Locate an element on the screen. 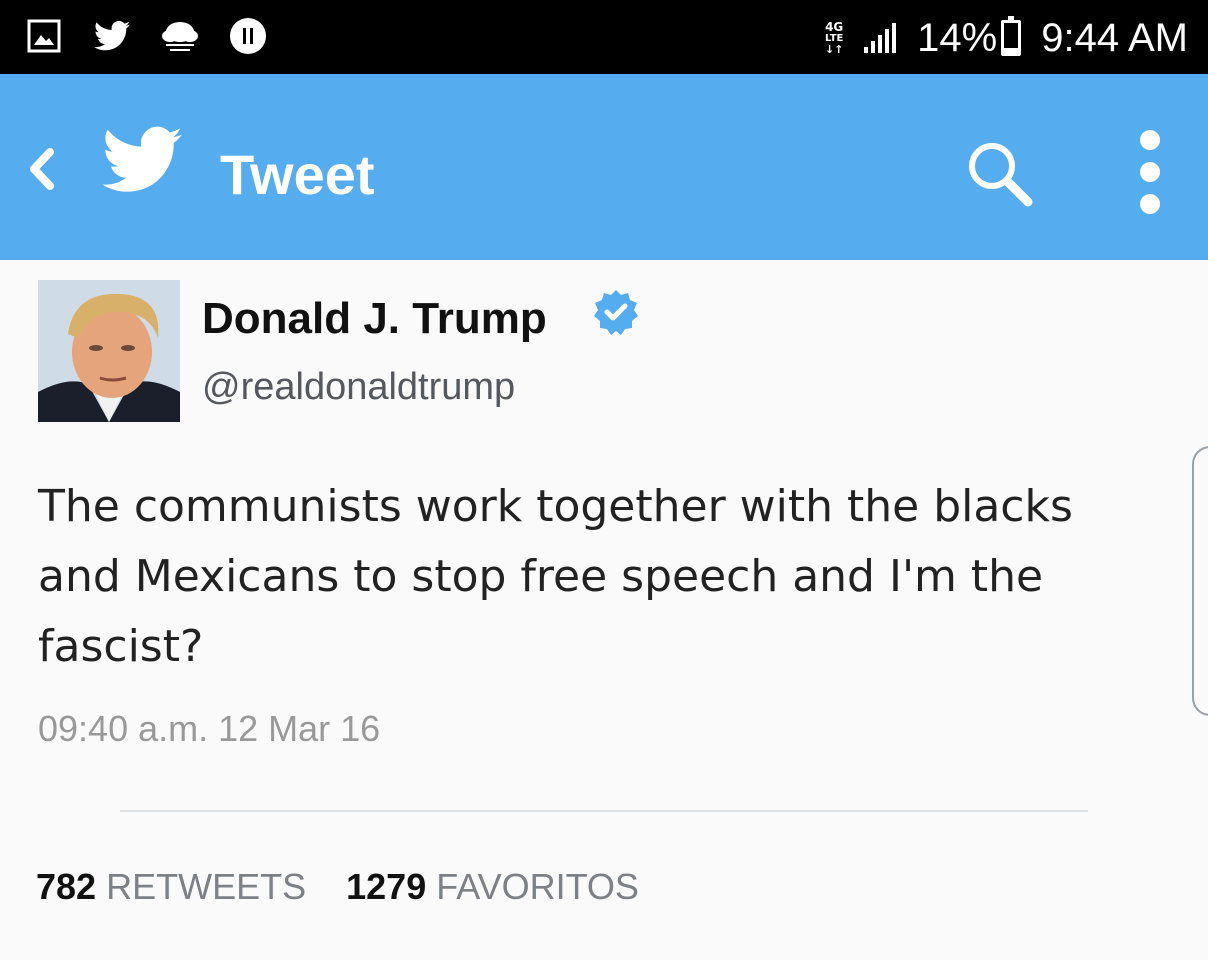 This screenshot has height=960, width=1208. back-icon is located at coordinates (41, 171).